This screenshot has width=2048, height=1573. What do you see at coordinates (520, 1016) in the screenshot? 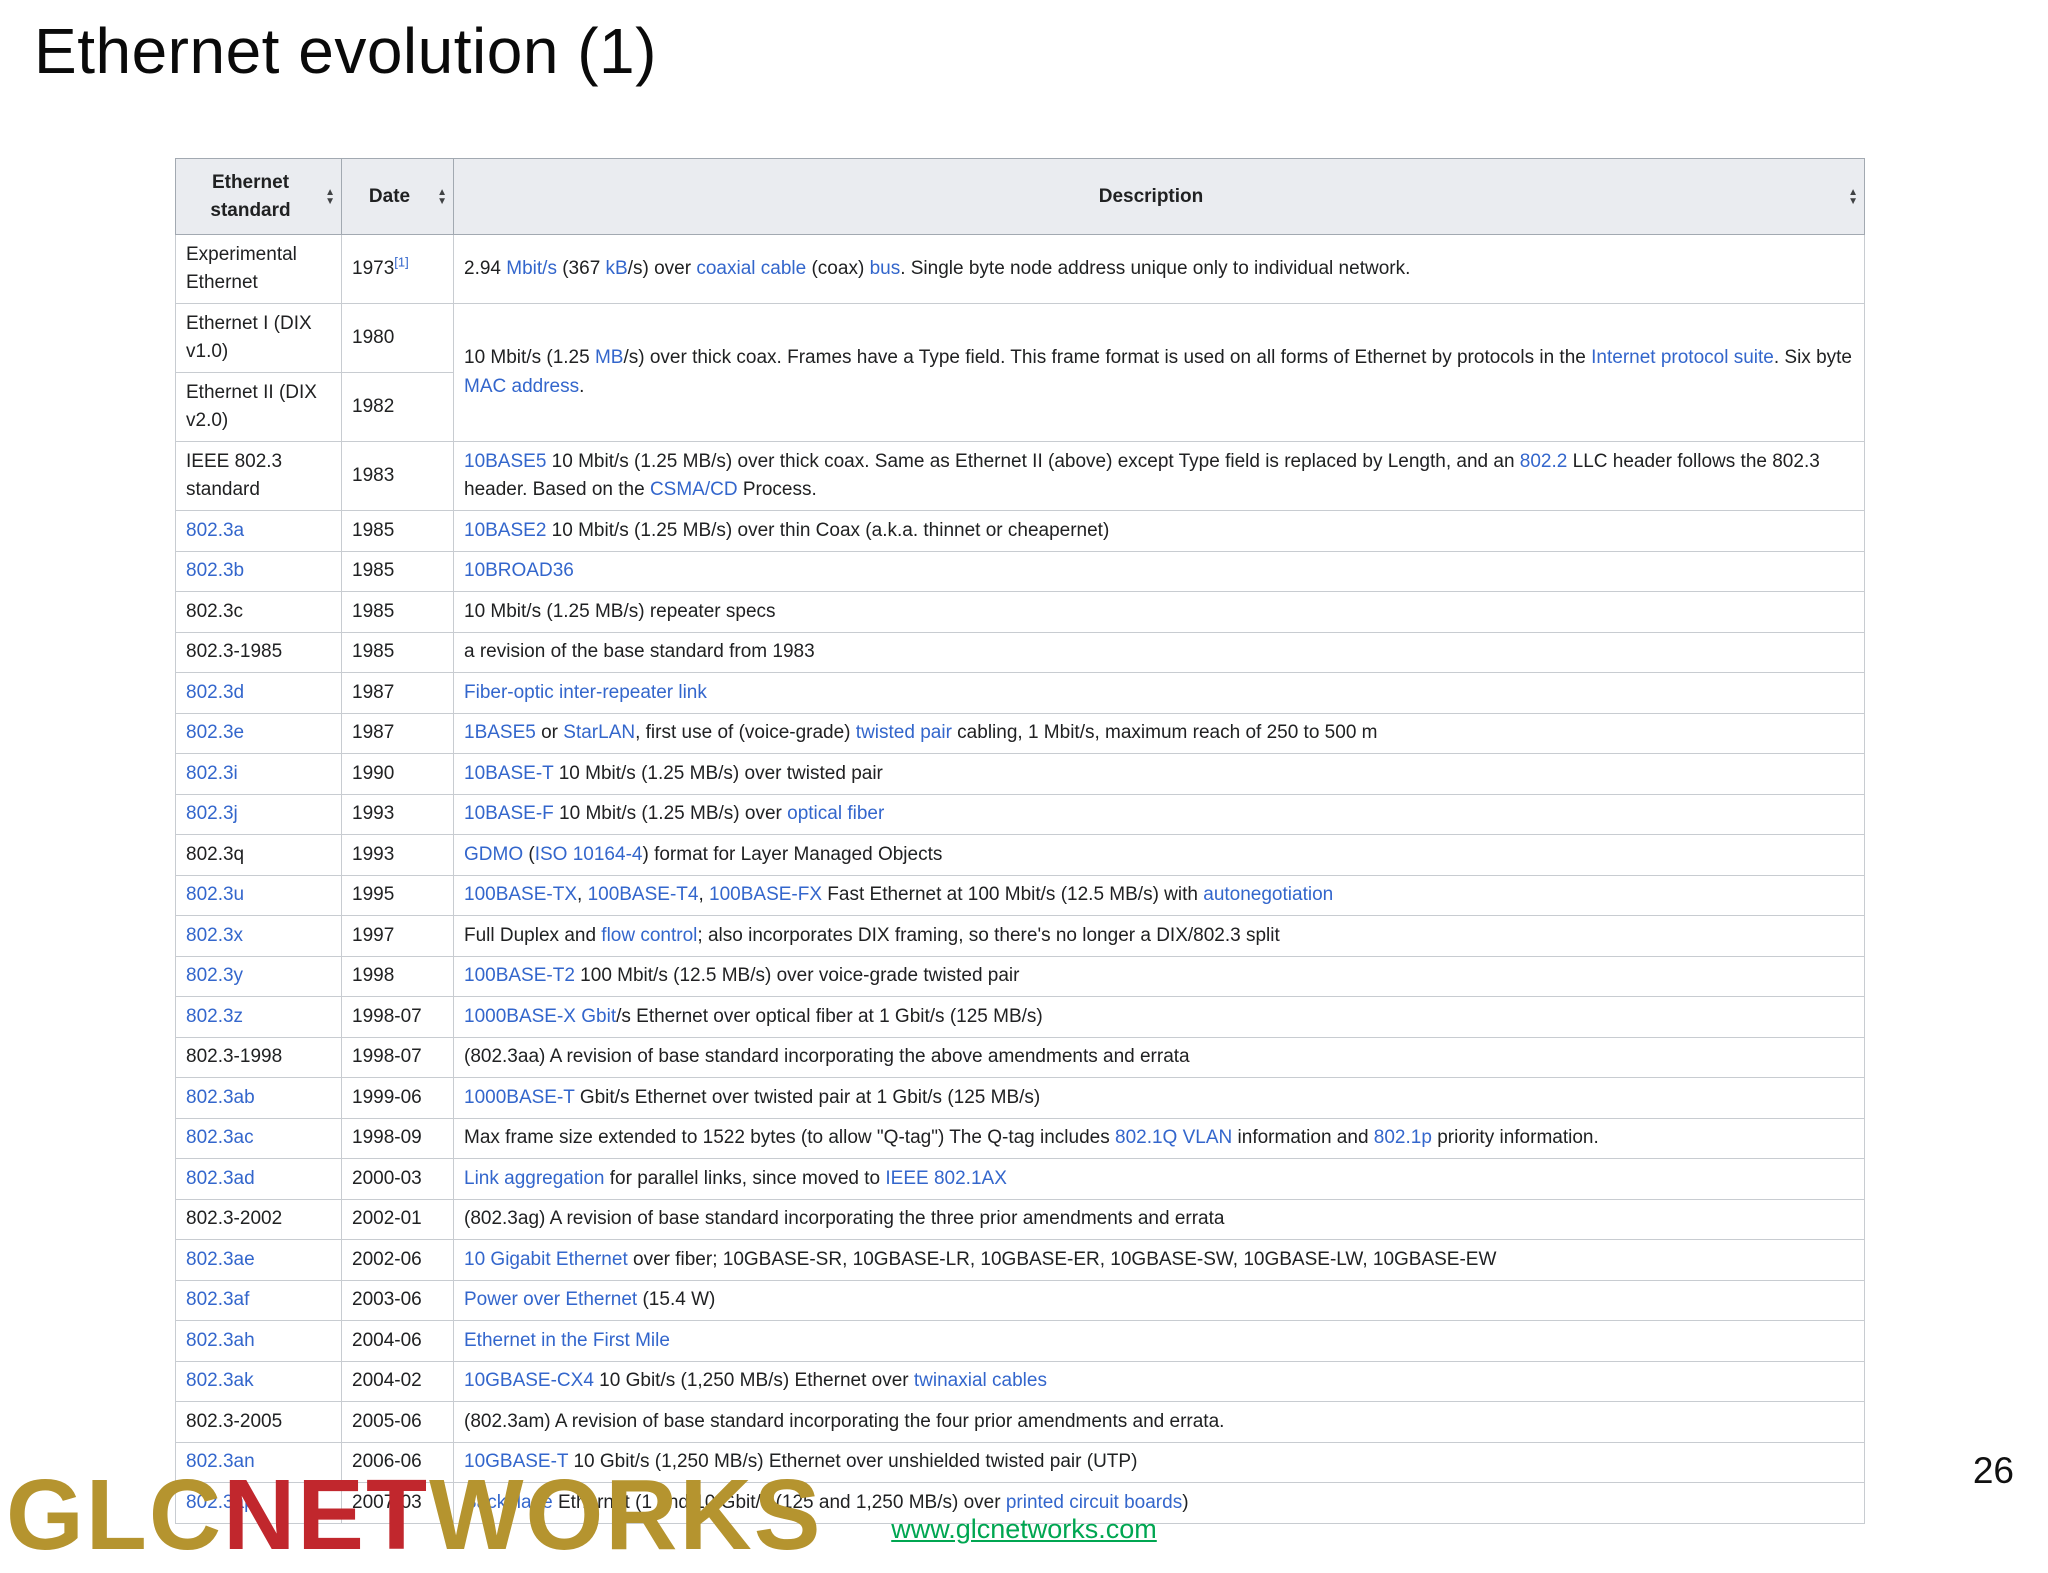
I see `wiki-link: 1000BASE-X` at bounding box center [520, 1016].